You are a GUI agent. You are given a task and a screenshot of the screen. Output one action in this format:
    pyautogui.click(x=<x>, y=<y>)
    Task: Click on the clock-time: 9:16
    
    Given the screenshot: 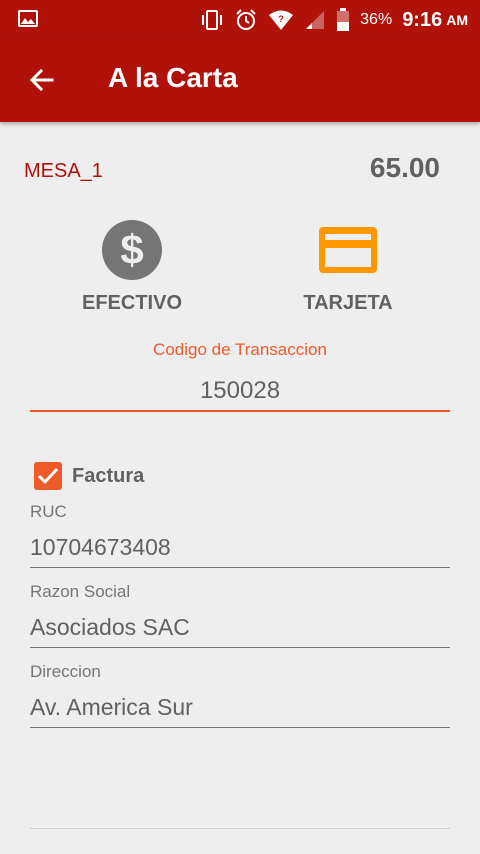 What is the action you would take?
    pyautogui.click(x=422, y=19)
    